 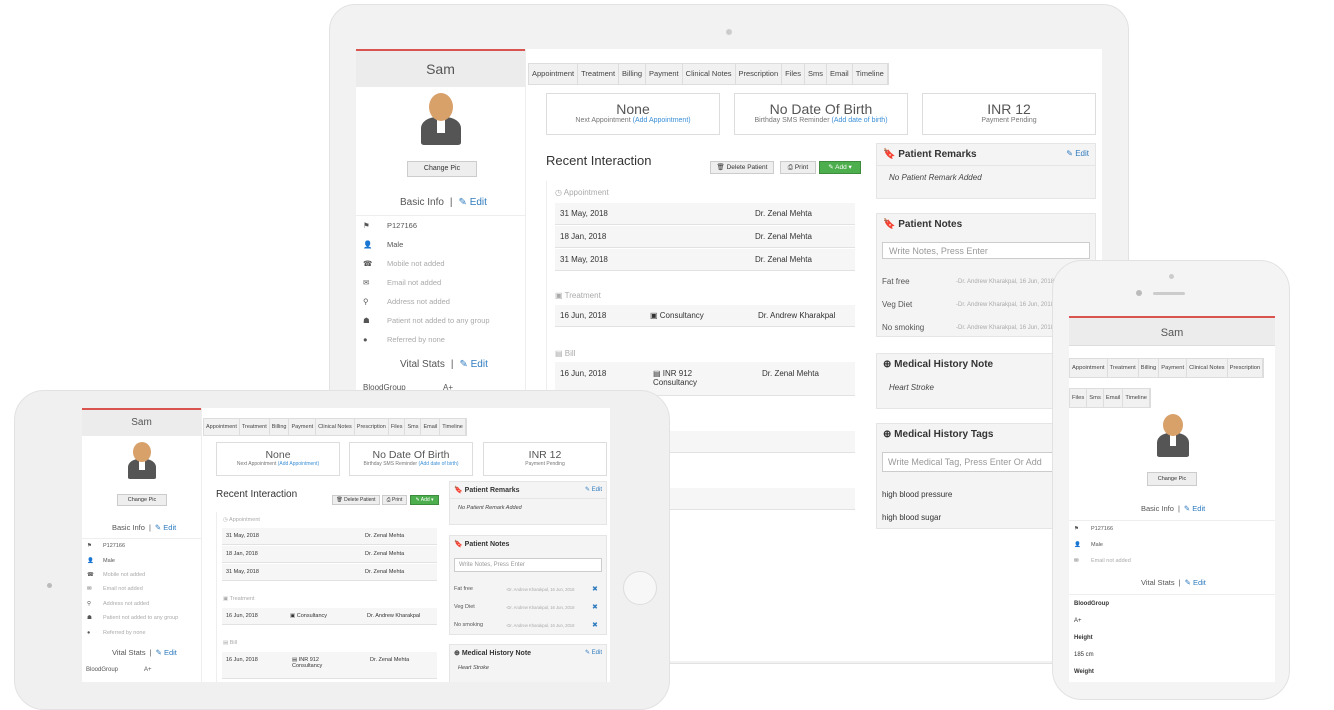 What do you see at coordinates (368, 263) in the screenshot?
I see `phone-icon: ☎` at bounding box center [368, 263].